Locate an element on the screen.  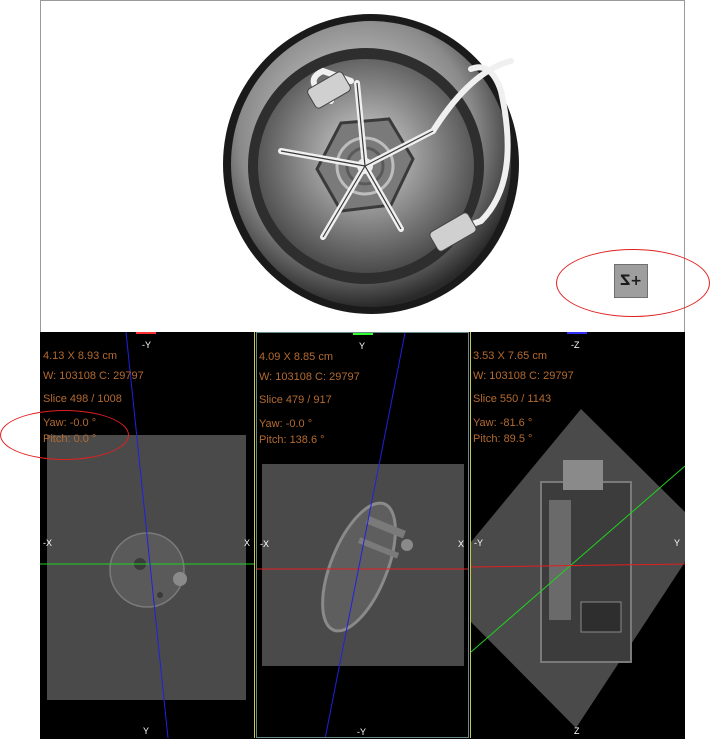
yaw-text: Yaw: -81.6 ° is located at coordinates (503, 423).